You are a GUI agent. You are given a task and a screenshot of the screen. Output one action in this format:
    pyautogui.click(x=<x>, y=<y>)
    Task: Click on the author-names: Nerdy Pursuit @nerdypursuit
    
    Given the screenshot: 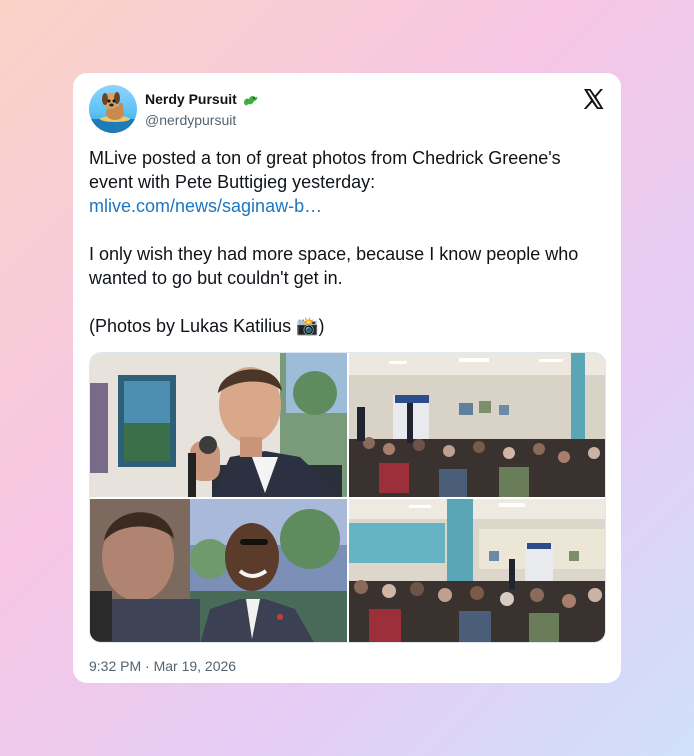 What is the action you would take?
    pyautogui.click(x=202, y=109)
    